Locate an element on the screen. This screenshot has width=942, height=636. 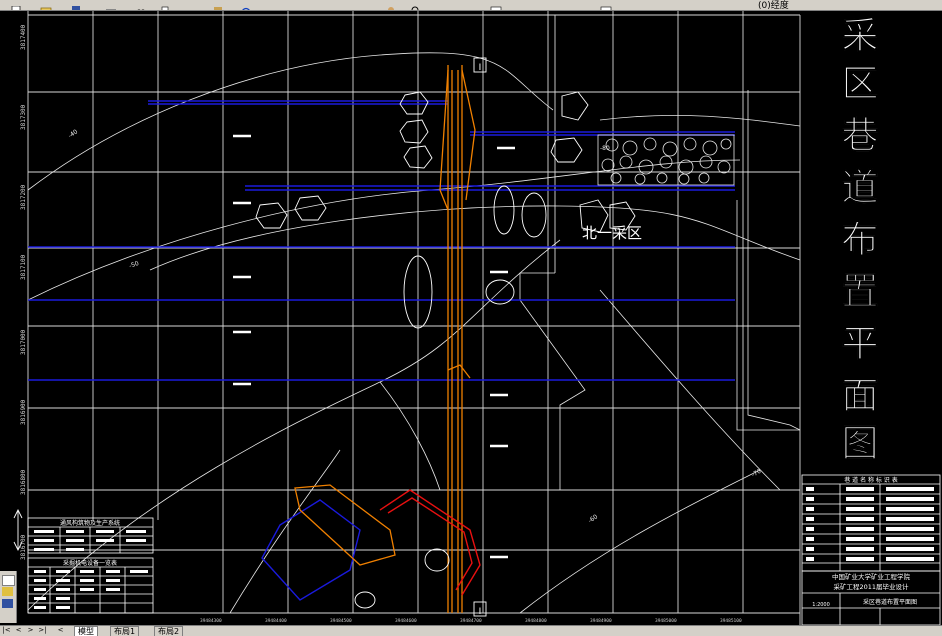
paste-icon is located at coordinates (218, 5).